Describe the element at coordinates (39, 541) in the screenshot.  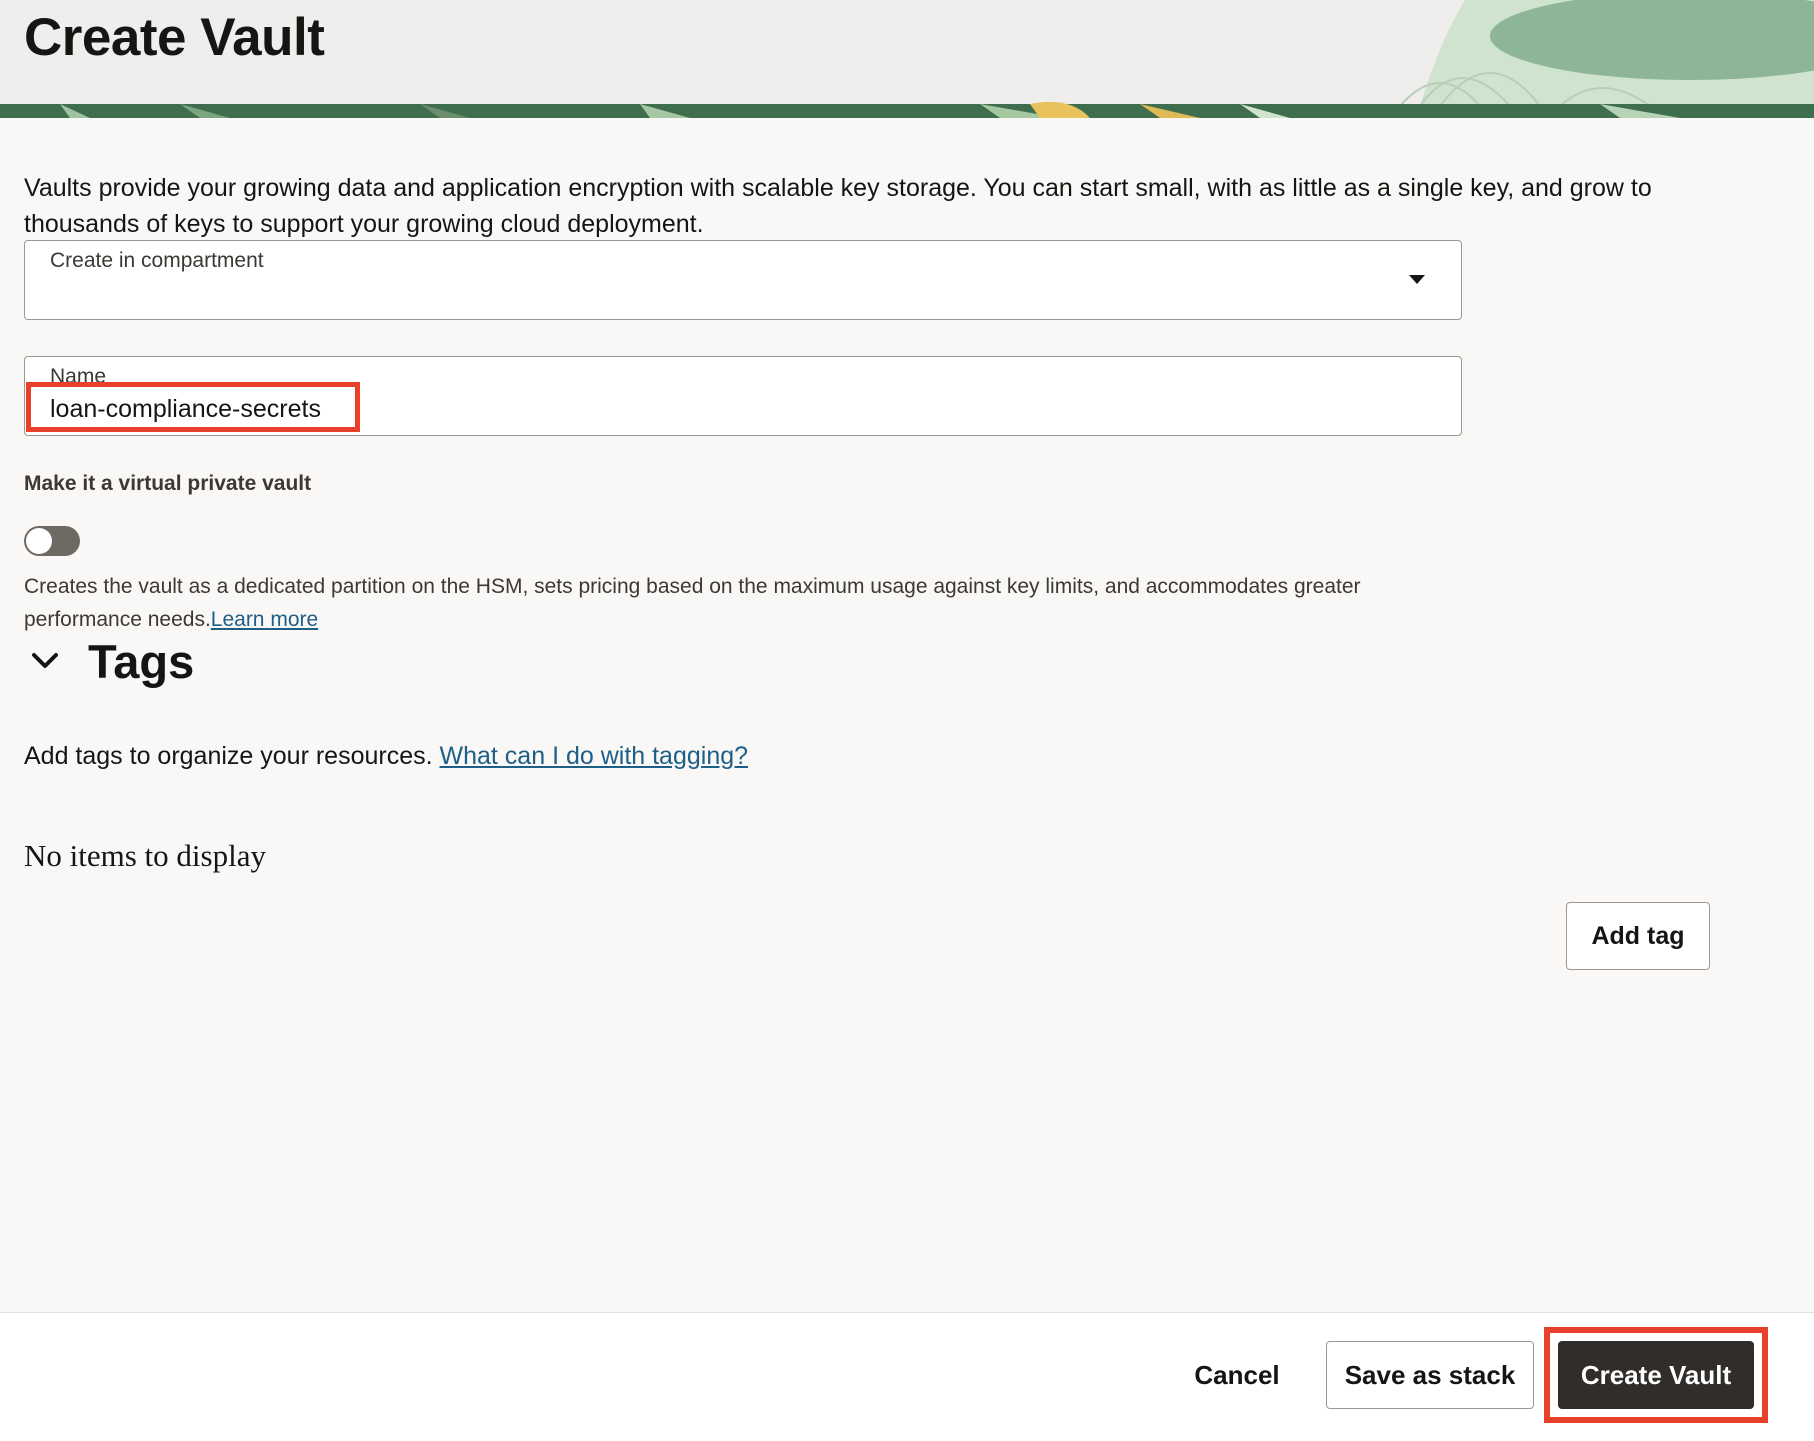
I see `toggle-knob` at that location.